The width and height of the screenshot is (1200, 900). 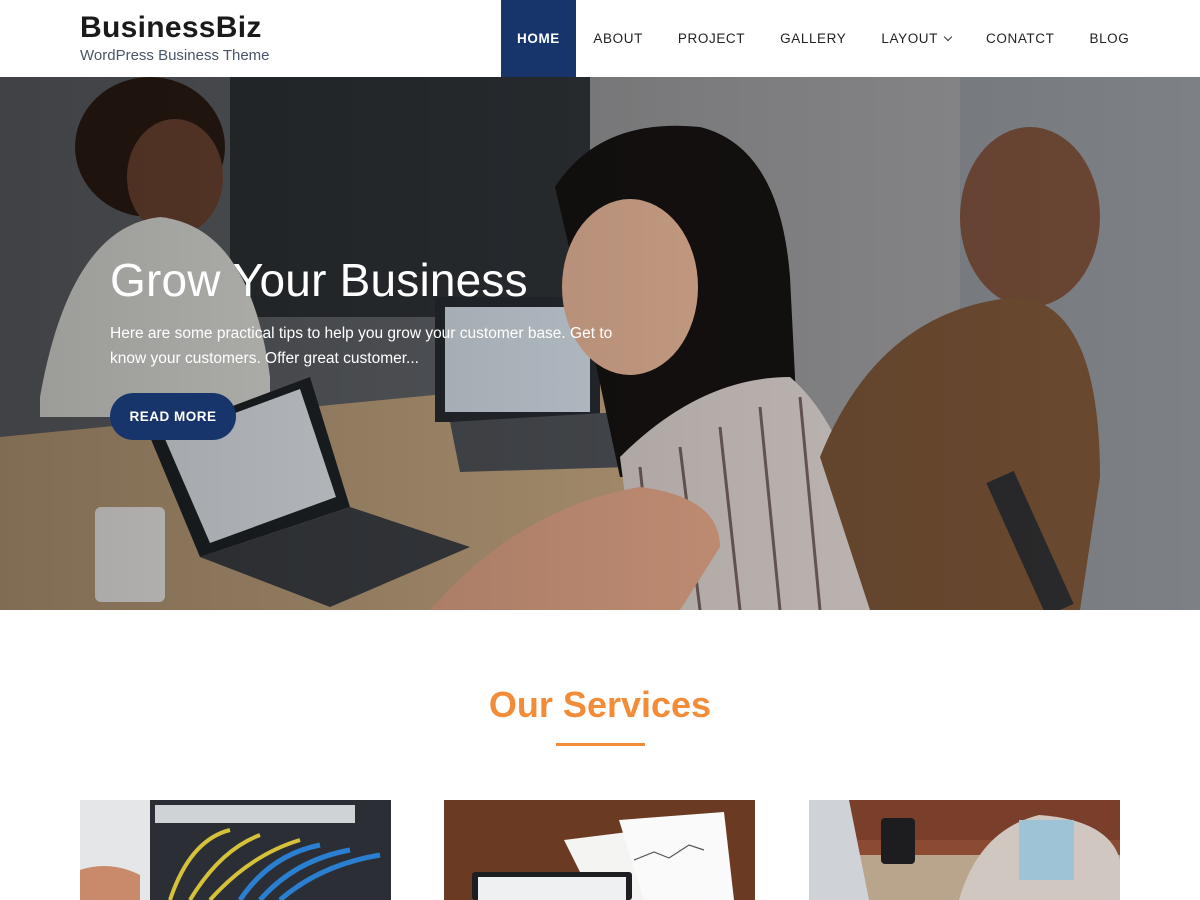 I want to click on laptop-work-image, so click(x=964, y=850).